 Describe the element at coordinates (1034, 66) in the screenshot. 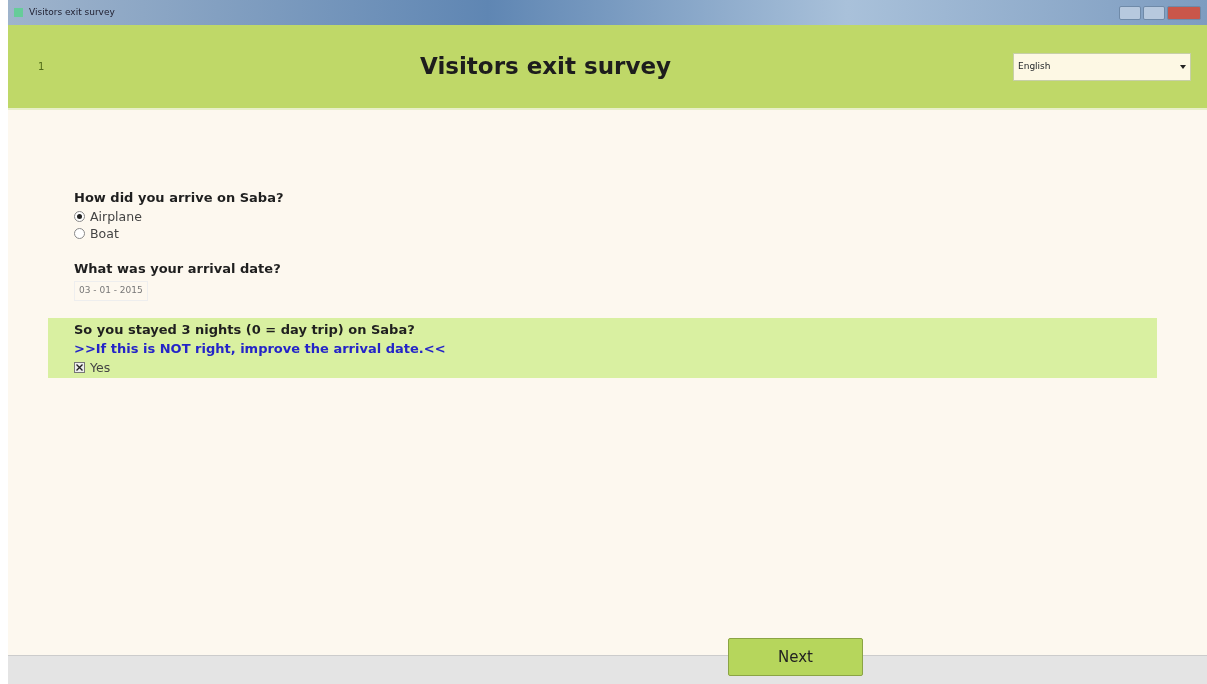

I see `dropdown-value: English` at that location.